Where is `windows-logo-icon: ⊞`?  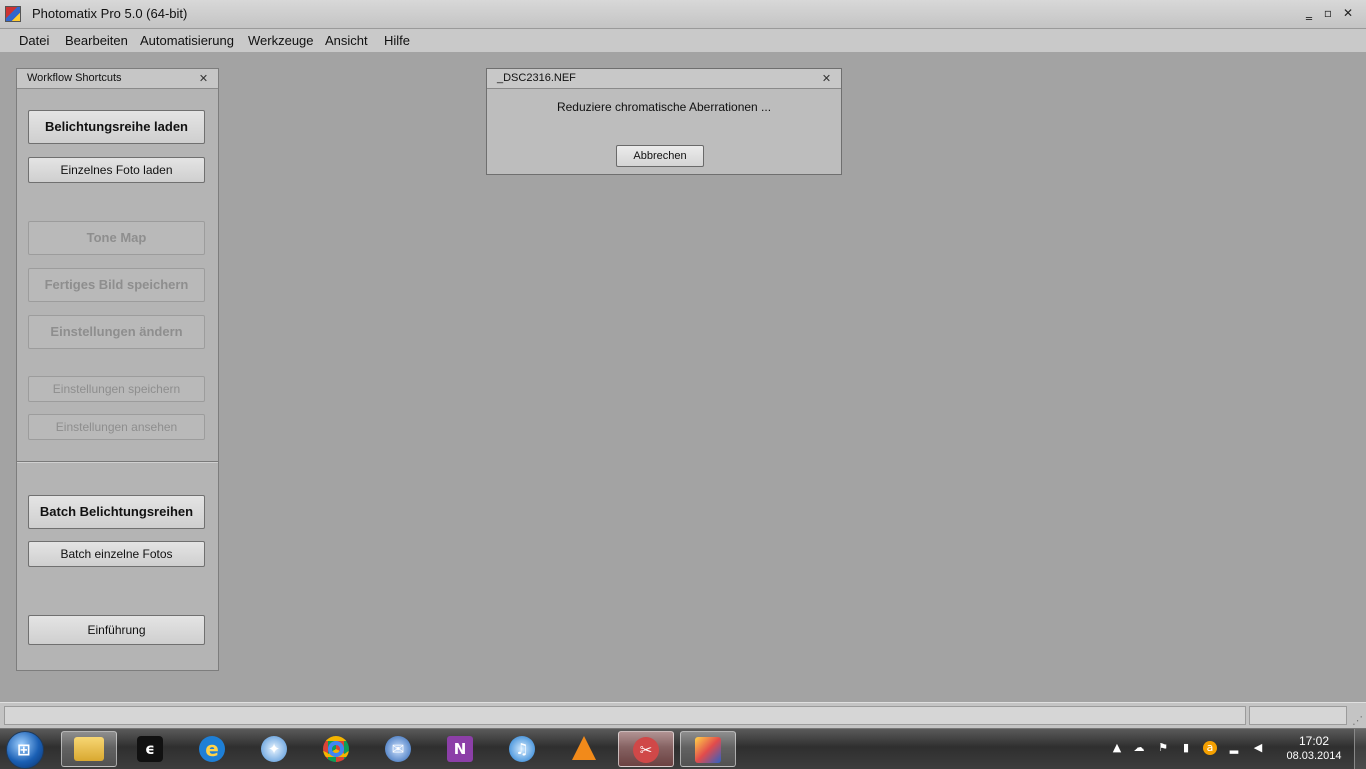
windows-logo-icon: ⊞ is located at coordinates (24, 749).